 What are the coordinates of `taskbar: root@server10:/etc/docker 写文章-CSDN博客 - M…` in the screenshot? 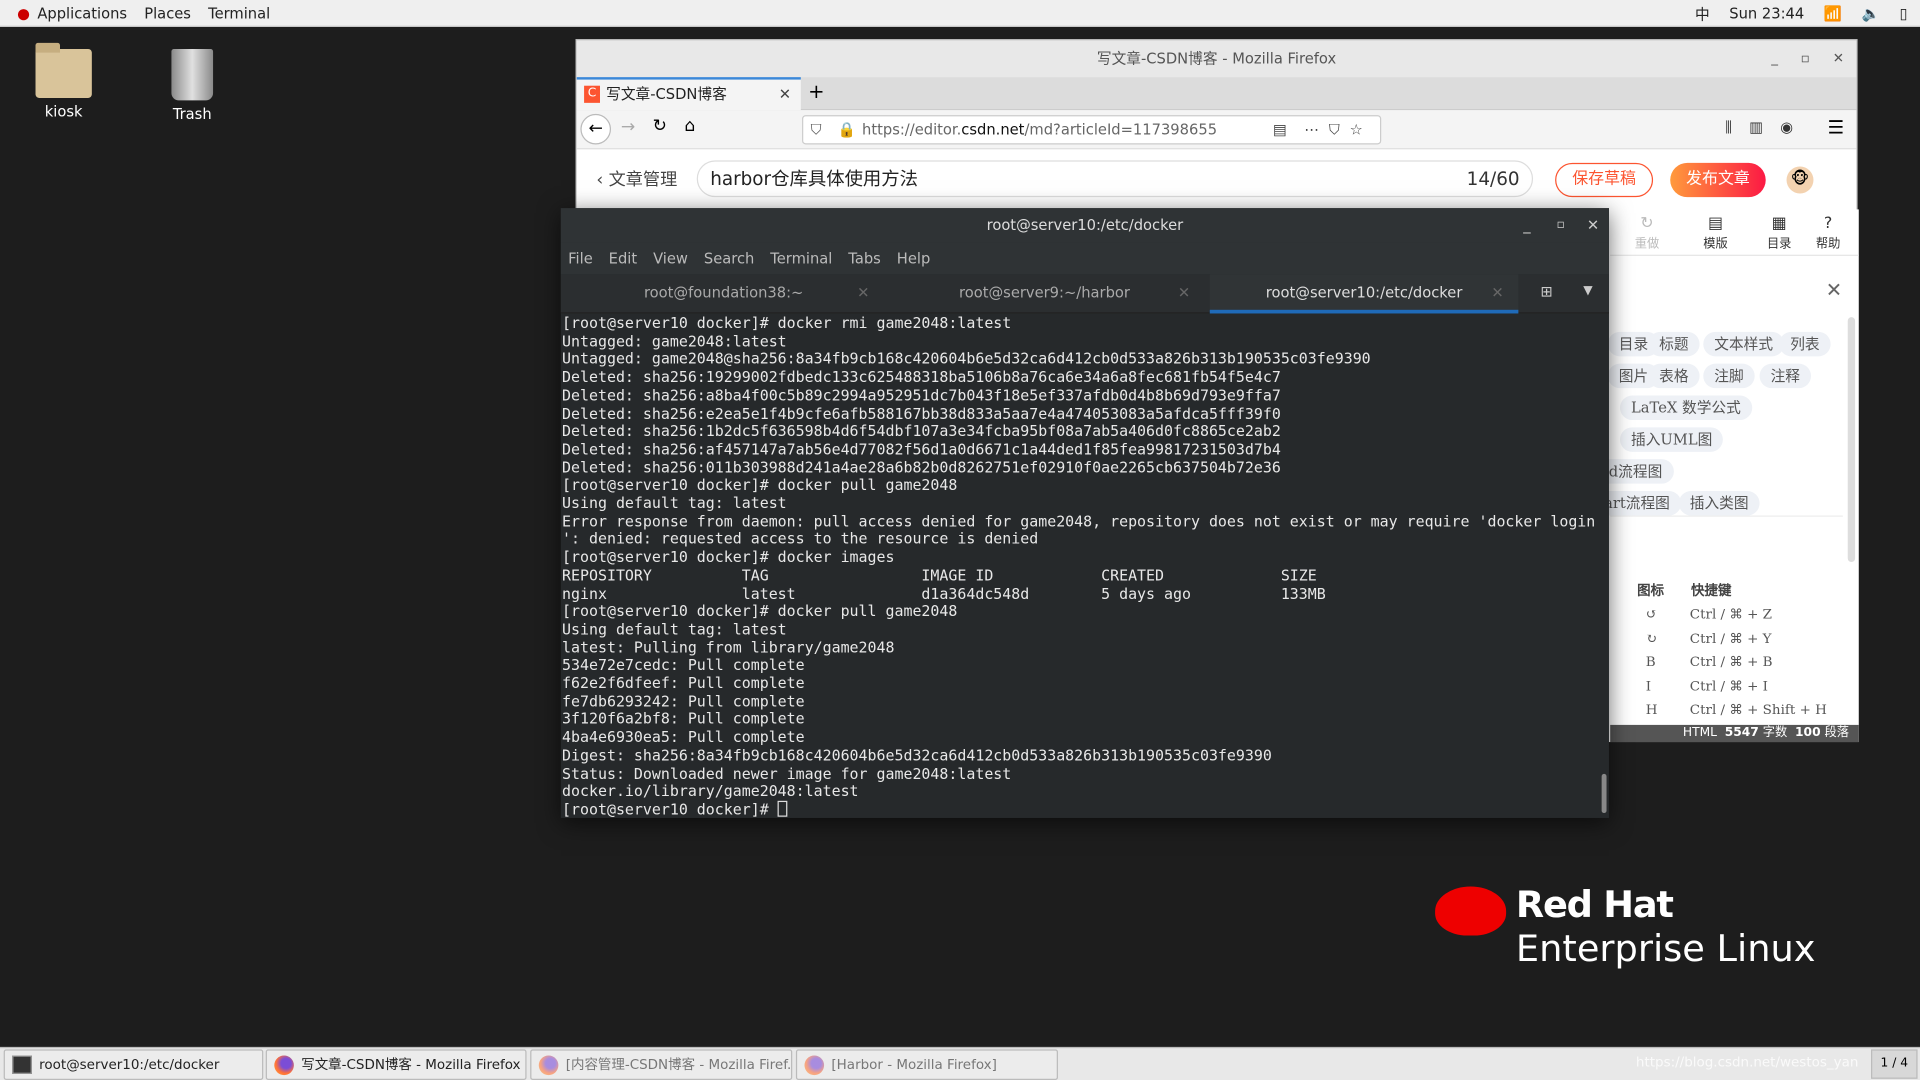 It's located at (960, 1063).